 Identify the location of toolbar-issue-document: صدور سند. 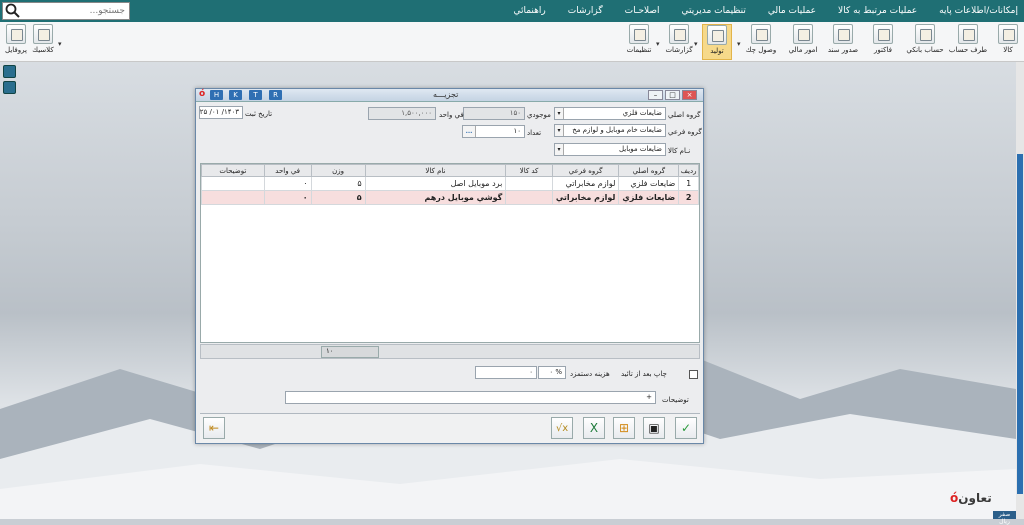
(843, 42).